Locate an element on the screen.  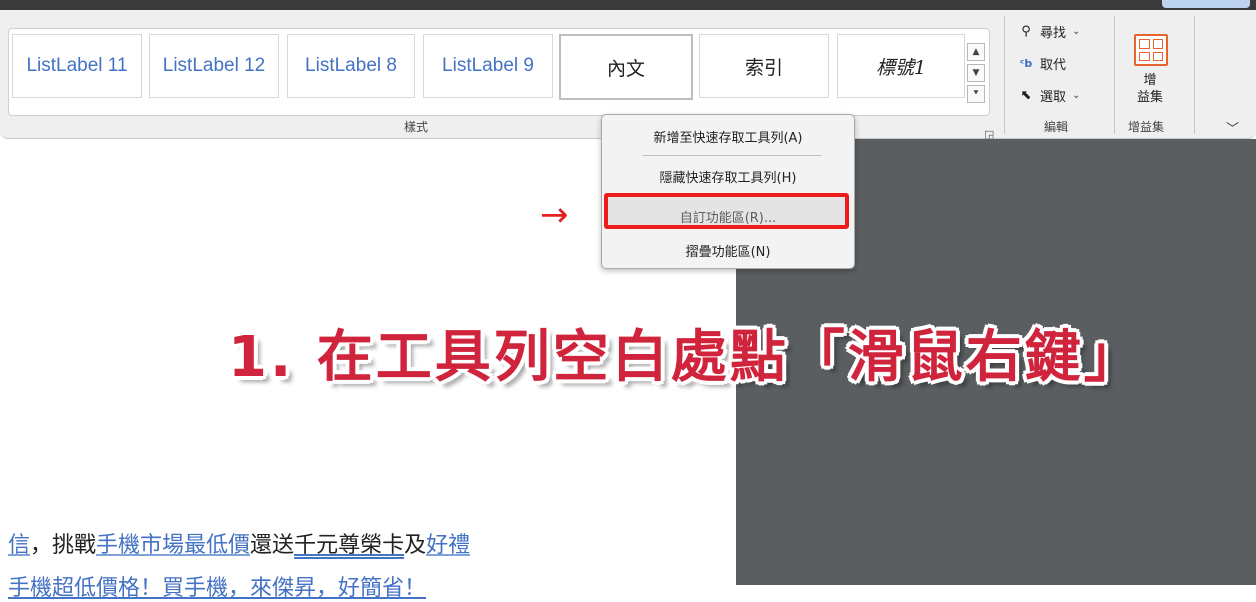
menu-add-to-quick-access: 新增至快速存取工具列(A) is located at coordinates (728, 136).